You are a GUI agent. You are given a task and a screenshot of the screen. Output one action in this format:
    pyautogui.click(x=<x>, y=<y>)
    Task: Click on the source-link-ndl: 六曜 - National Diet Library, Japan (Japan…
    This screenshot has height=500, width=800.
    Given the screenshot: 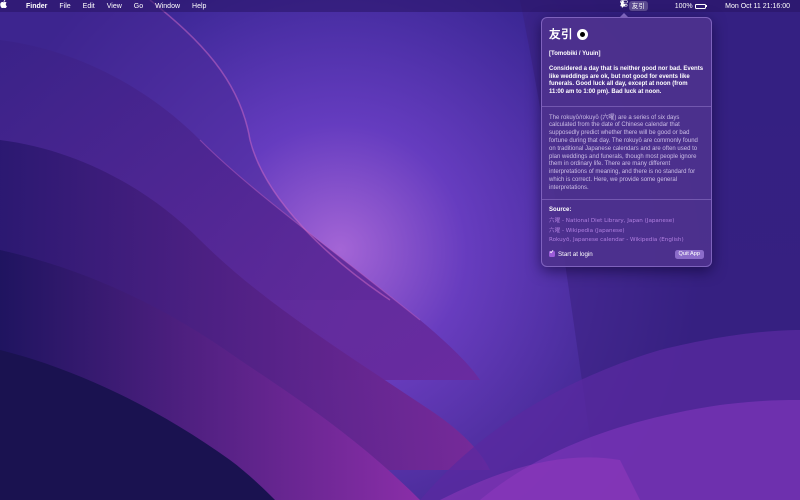 What is the action you would take?
    pyautogui.click(x=626, y=220)
    